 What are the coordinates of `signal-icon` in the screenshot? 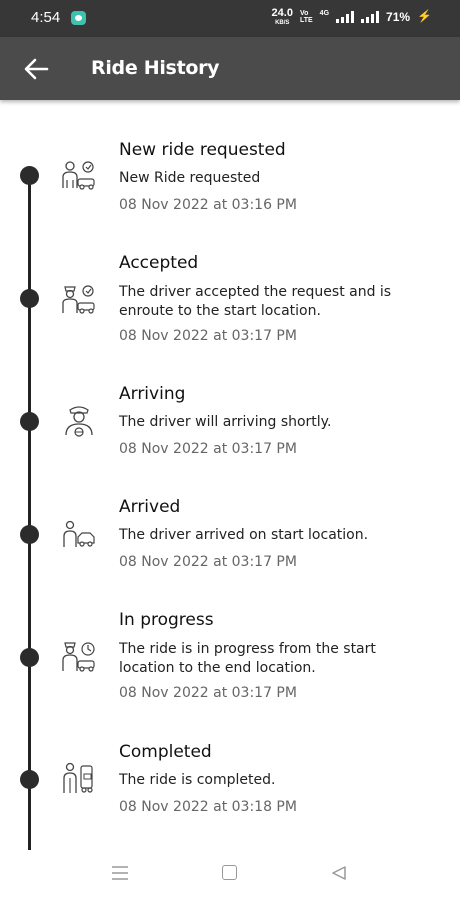 It's located at (345, 17).